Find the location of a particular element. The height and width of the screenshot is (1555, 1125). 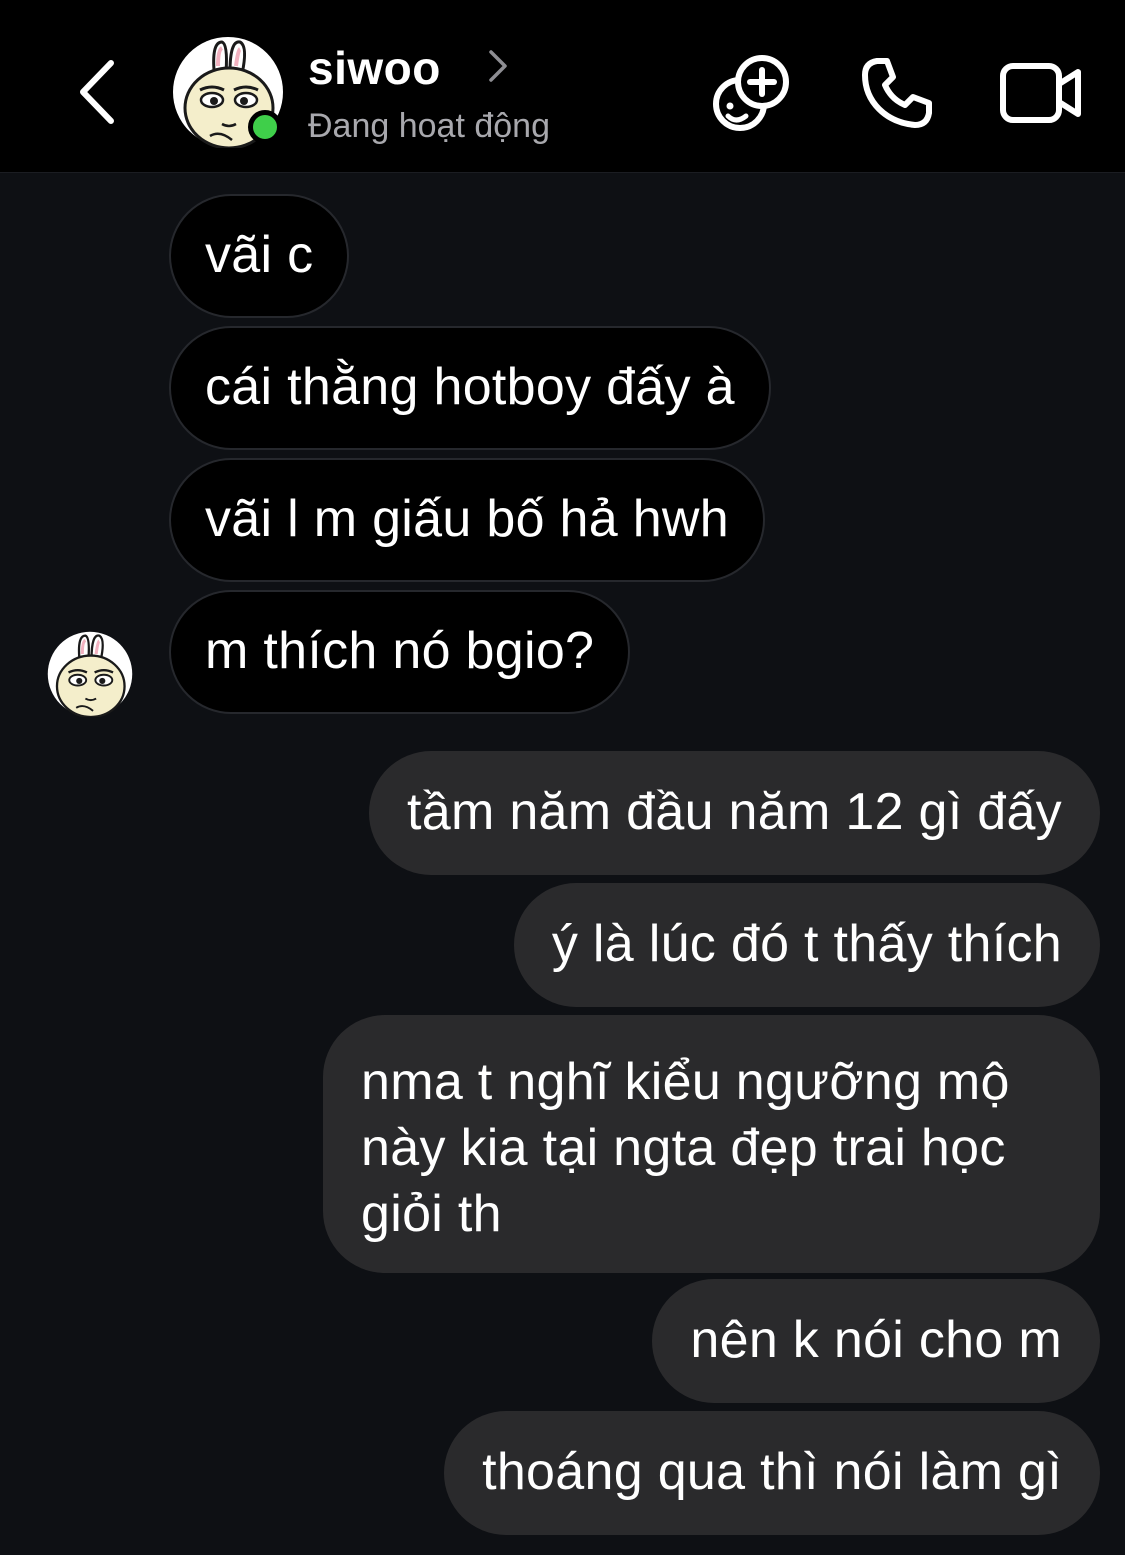

video-call-button is located at coordinates (1041, 93).